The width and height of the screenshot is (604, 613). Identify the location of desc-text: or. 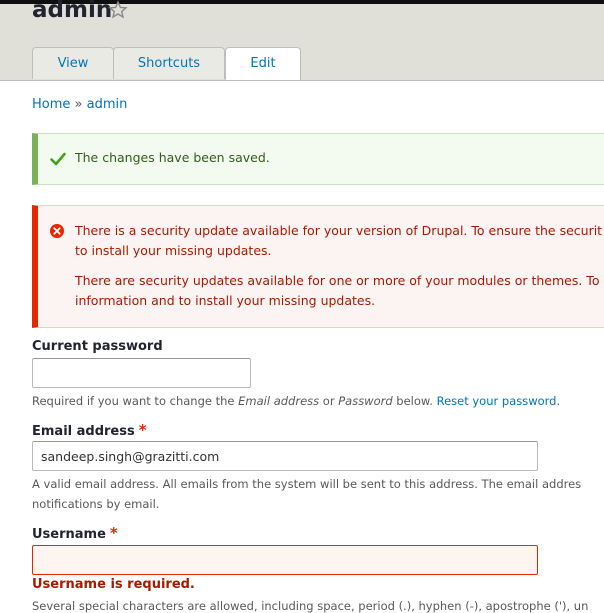
(329, 401).